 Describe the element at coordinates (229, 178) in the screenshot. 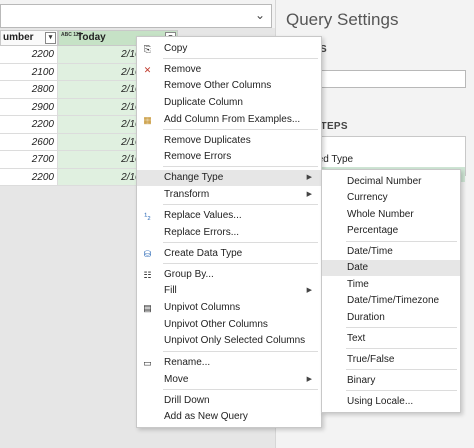

I see `menu-item-change-type: Change Type ▶` at that location.